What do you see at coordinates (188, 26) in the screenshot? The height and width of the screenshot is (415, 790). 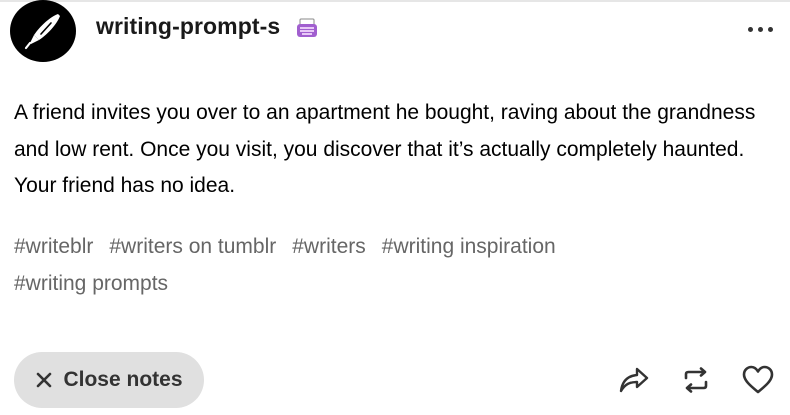 I see `blog-name: writing-prompt-s` at bounding box center [188, 26].